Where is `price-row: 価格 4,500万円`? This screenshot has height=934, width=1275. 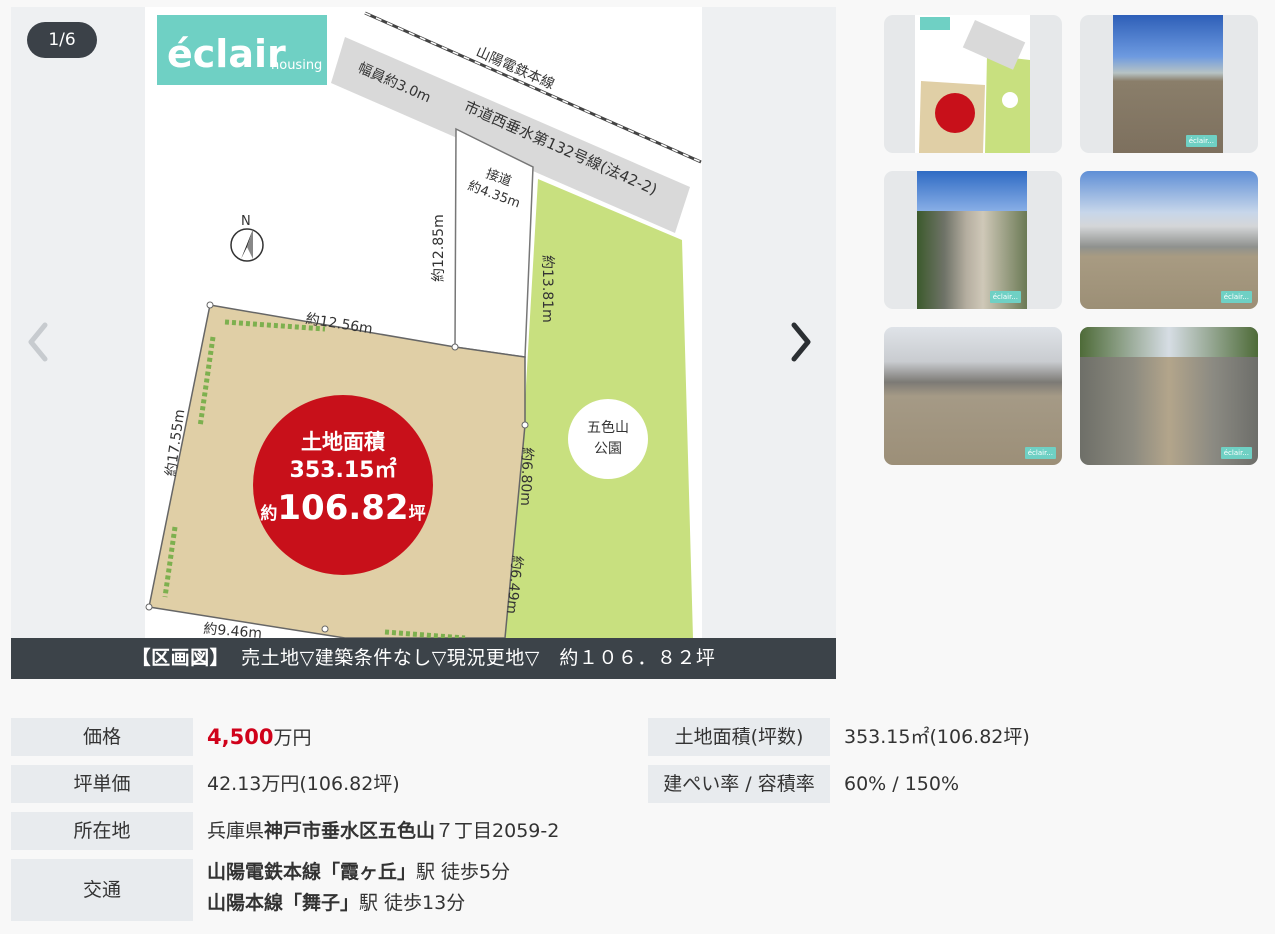 price-row: 価格 4,500万円 is located at coordinates (311, 737).